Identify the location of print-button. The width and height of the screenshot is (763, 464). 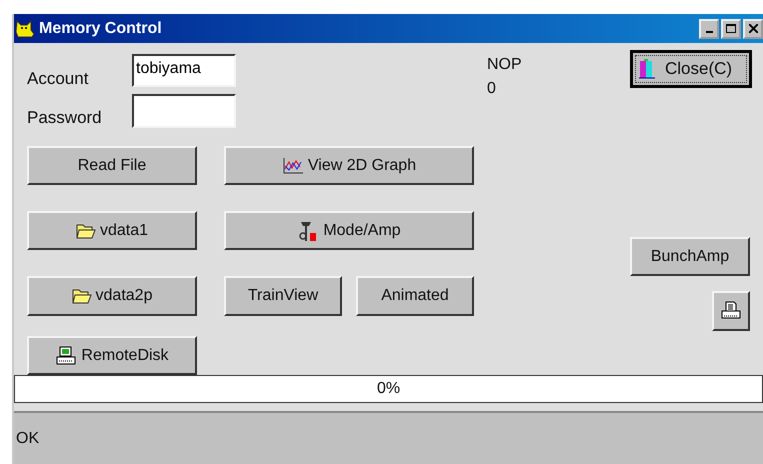
(731, 311).